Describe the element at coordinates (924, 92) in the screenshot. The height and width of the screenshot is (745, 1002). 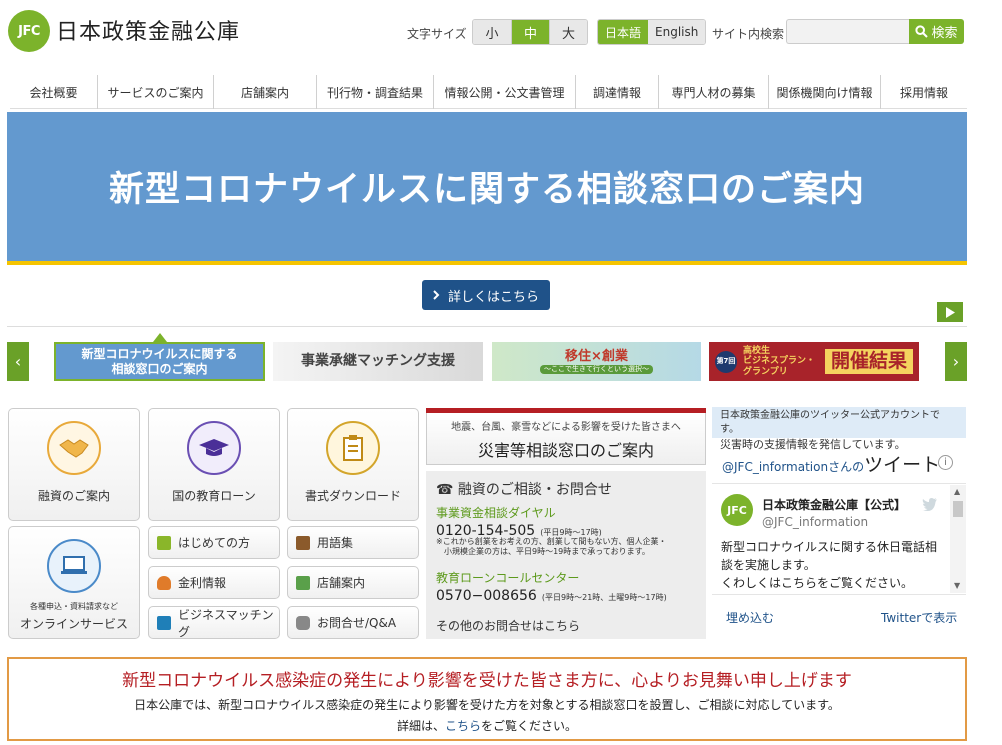
I see `nav-item-recruit: 採用情報` at that location.